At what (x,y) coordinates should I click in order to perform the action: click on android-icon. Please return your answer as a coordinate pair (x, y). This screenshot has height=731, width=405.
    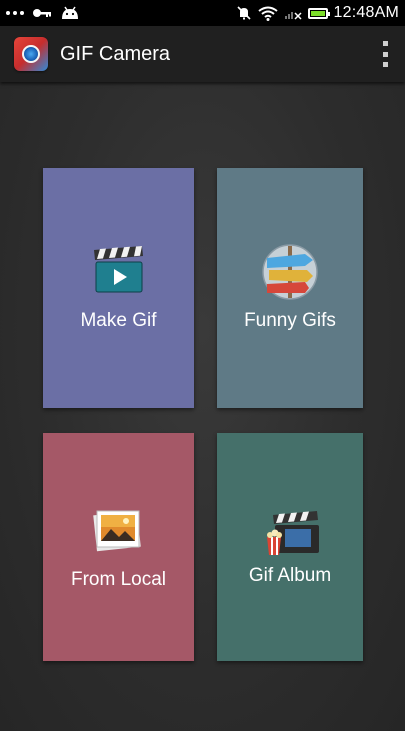
    Looking at the image, I should click on (70, 12).